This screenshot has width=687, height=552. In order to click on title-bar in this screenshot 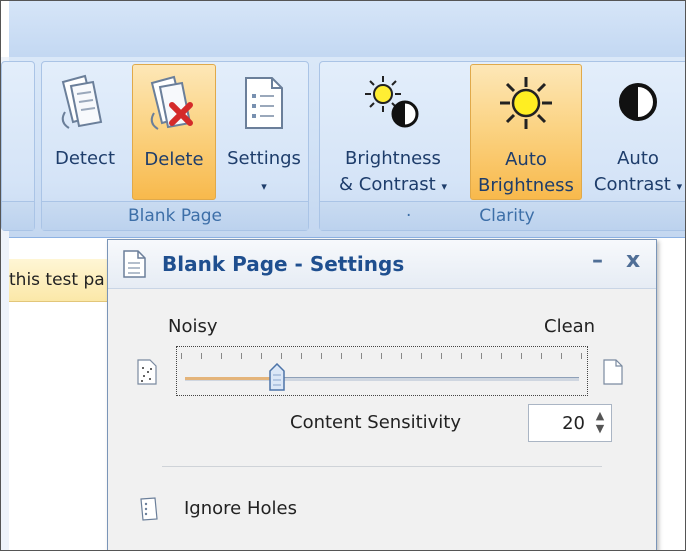, I will do `click(347, 29)`.